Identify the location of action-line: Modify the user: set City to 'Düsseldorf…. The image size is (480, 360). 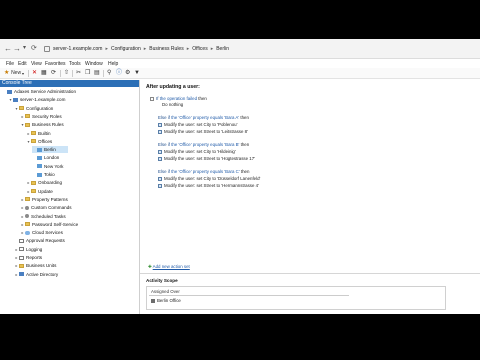
(209, 179).